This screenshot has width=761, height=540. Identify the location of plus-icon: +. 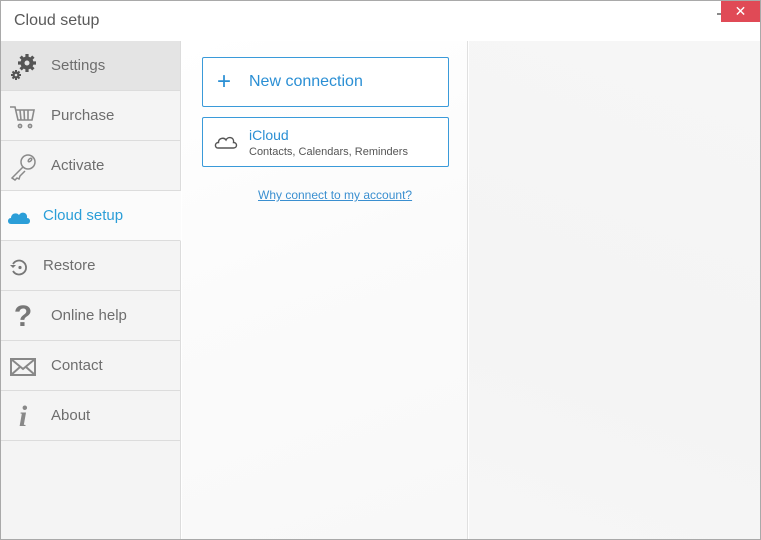
(224, 81).